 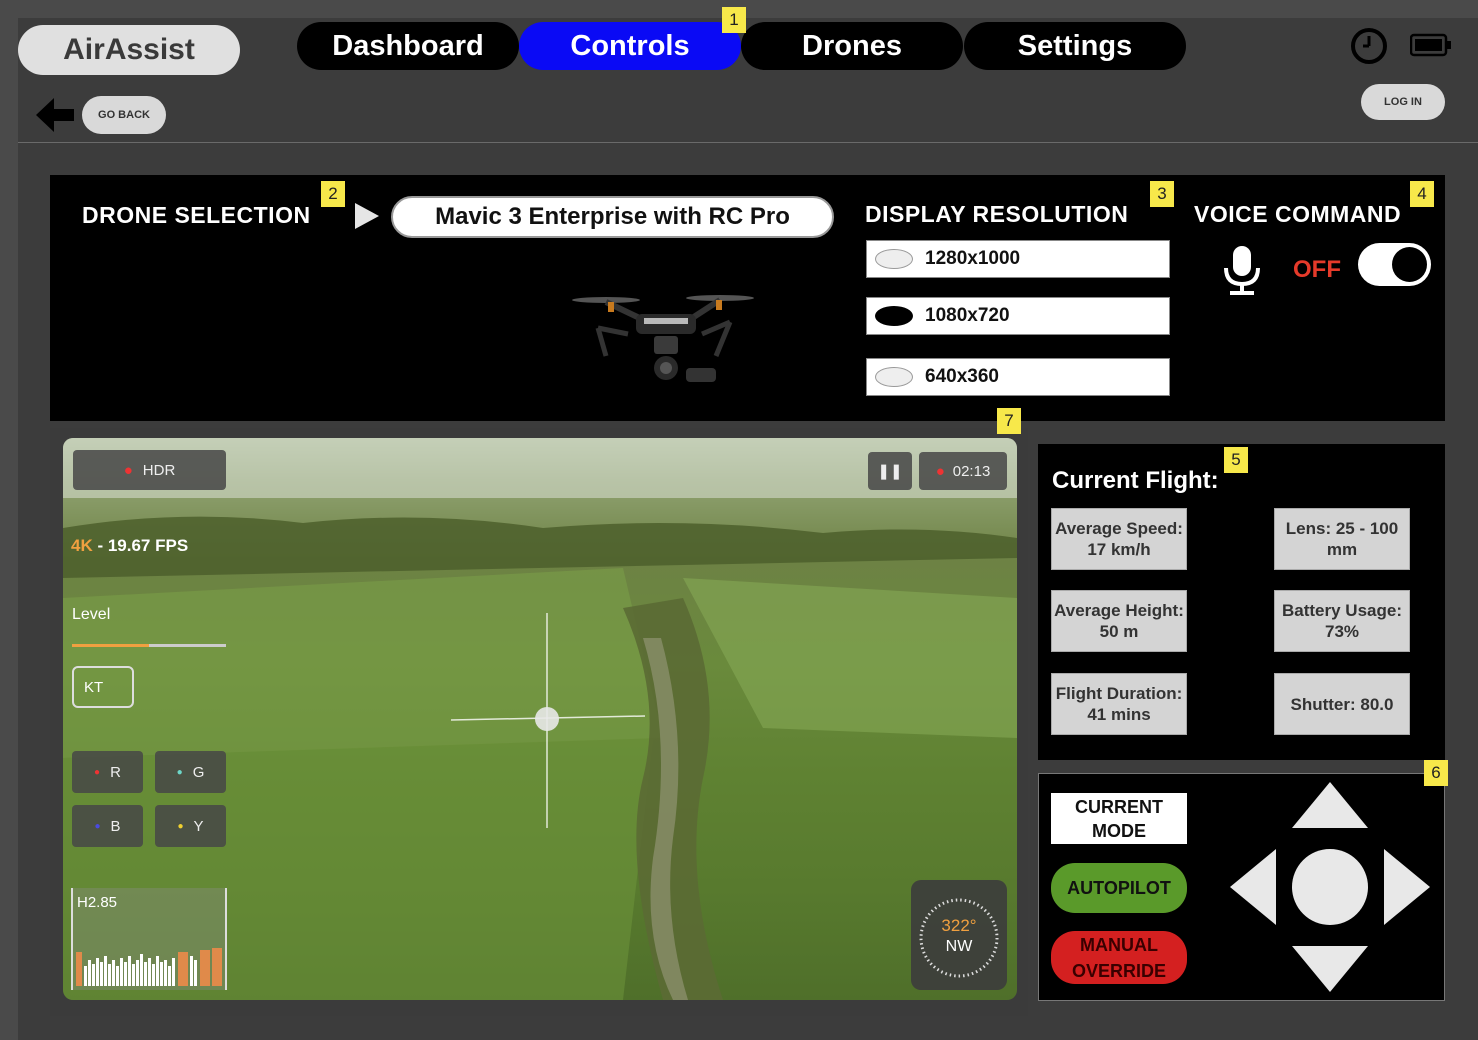 What do you see at coordinates (149, 939) in the screenshot?
I see `histogram: H2.85` at bounding box center [149, 939].